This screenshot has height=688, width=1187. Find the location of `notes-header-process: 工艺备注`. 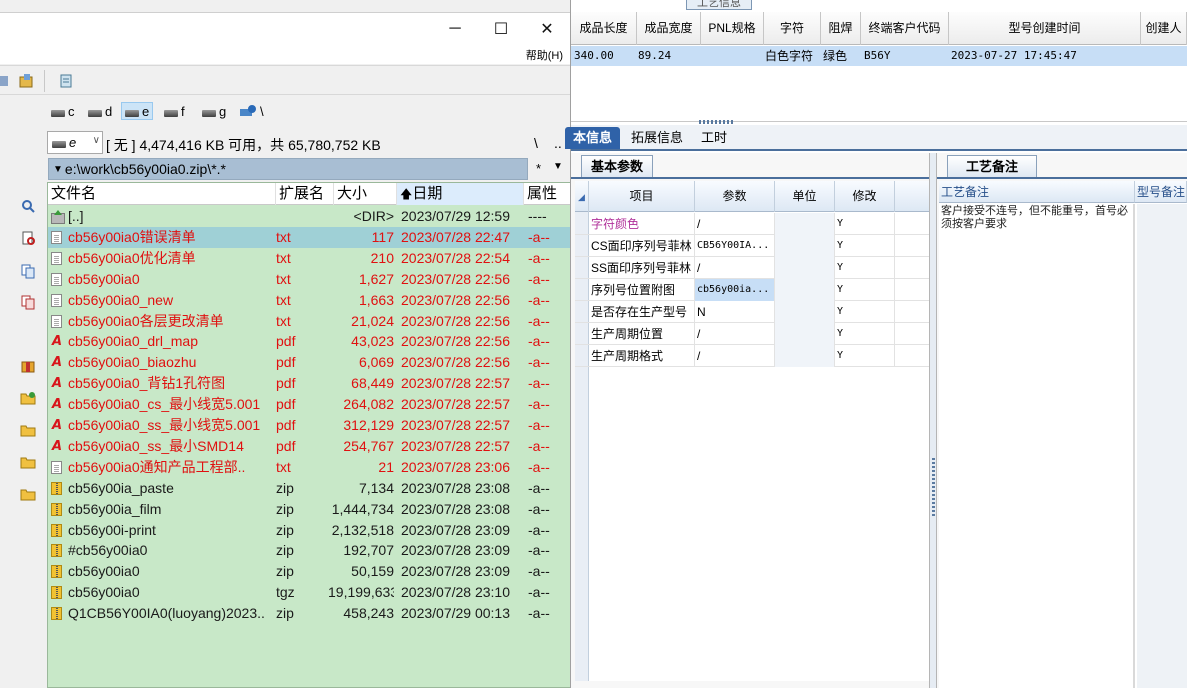

notes-header-process: 工艺备注 is located at coordinates (1037, 192).